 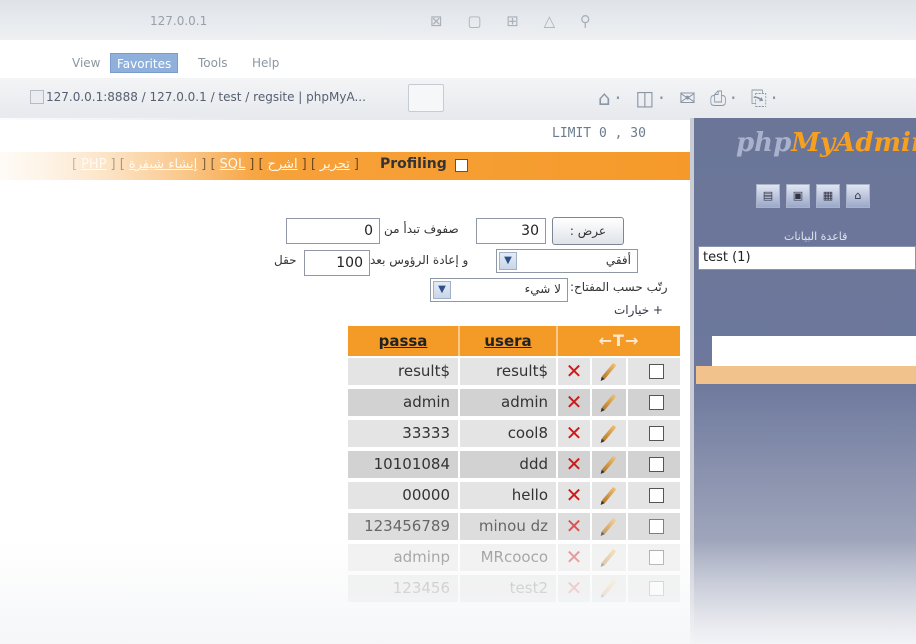 What do you see at coordinates (461, 165) in the screenshot?
I see `profiling-checkbox` at bounding box center [461, 165].